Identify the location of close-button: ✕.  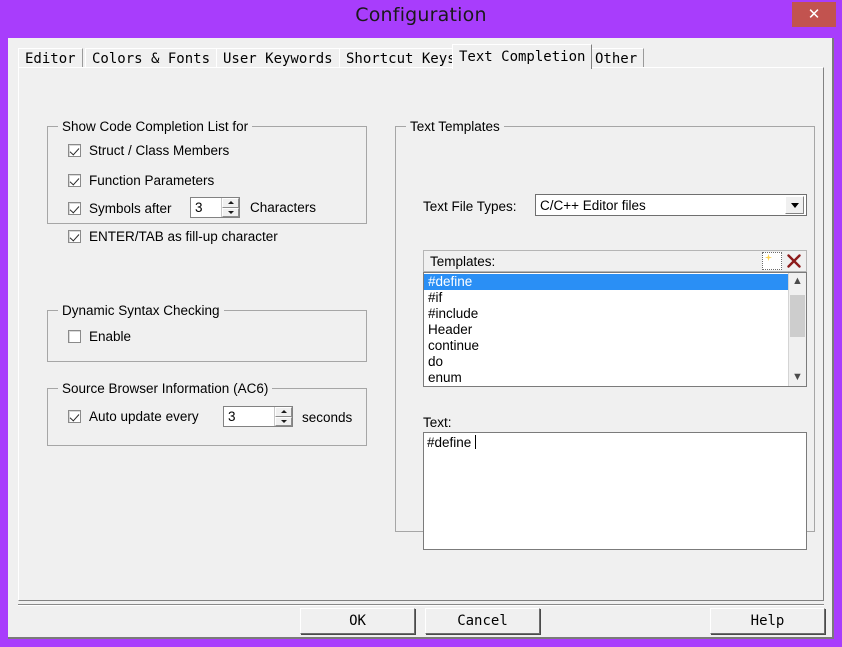
(814, 14).